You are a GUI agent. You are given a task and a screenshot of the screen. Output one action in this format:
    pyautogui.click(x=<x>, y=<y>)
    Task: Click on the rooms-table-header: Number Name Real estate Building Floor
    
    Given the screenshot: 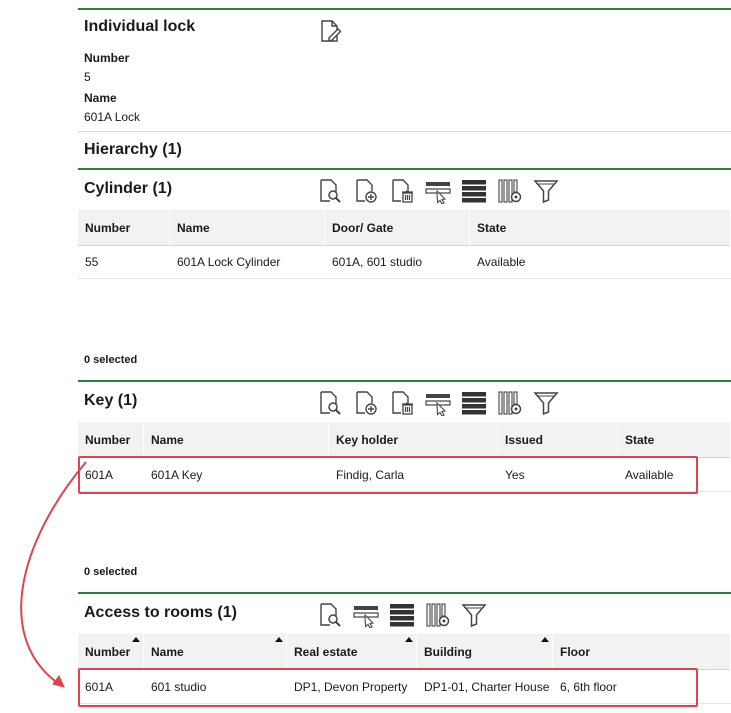 What is the action you would take?
    pyautogui.click(x=404, y=652)
    